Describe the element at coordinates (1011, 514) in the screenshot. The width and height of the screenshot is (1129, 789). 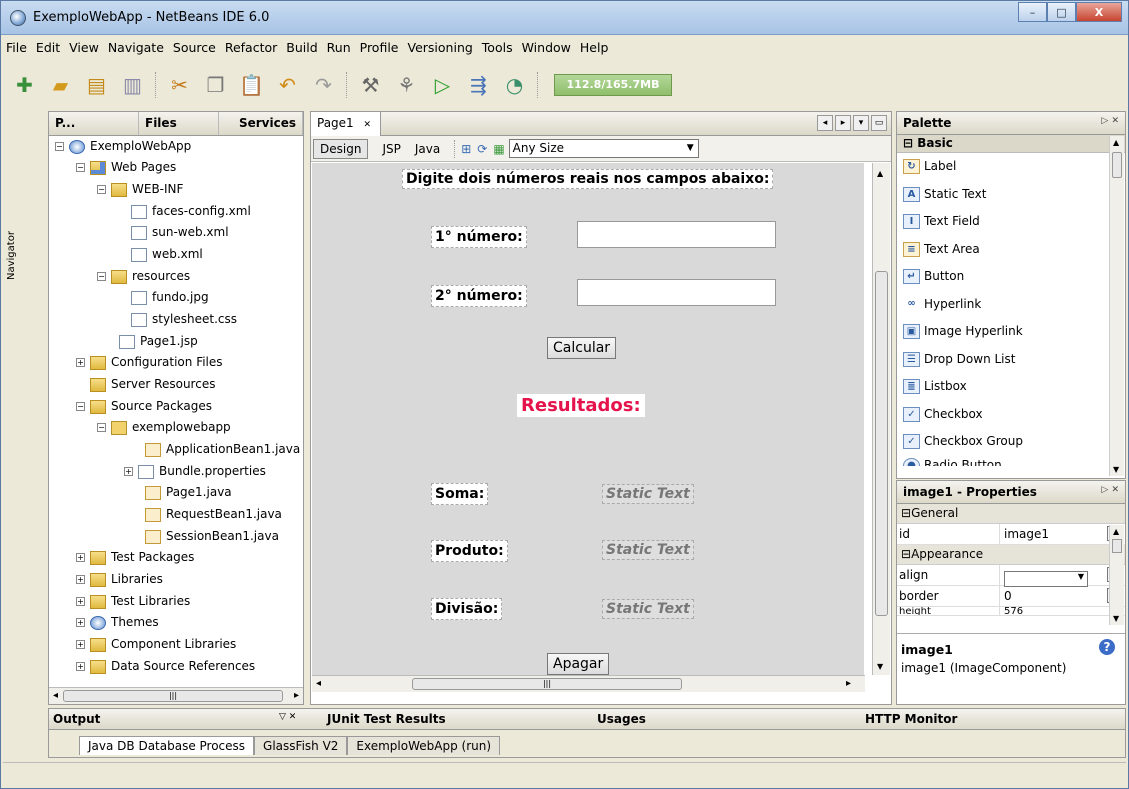
I see `section-general: ⊟General` at that location.